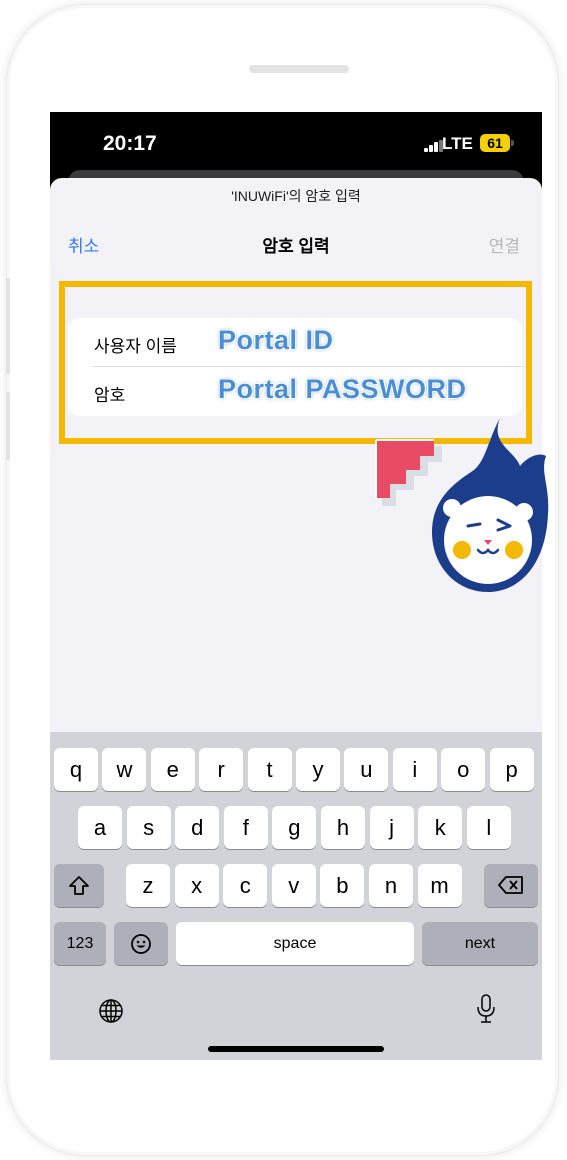 This screenshot has width=567, height=1160. Describe the element at coordinates (511, 769) in the screenshot. I see `key-p: p` at that location.